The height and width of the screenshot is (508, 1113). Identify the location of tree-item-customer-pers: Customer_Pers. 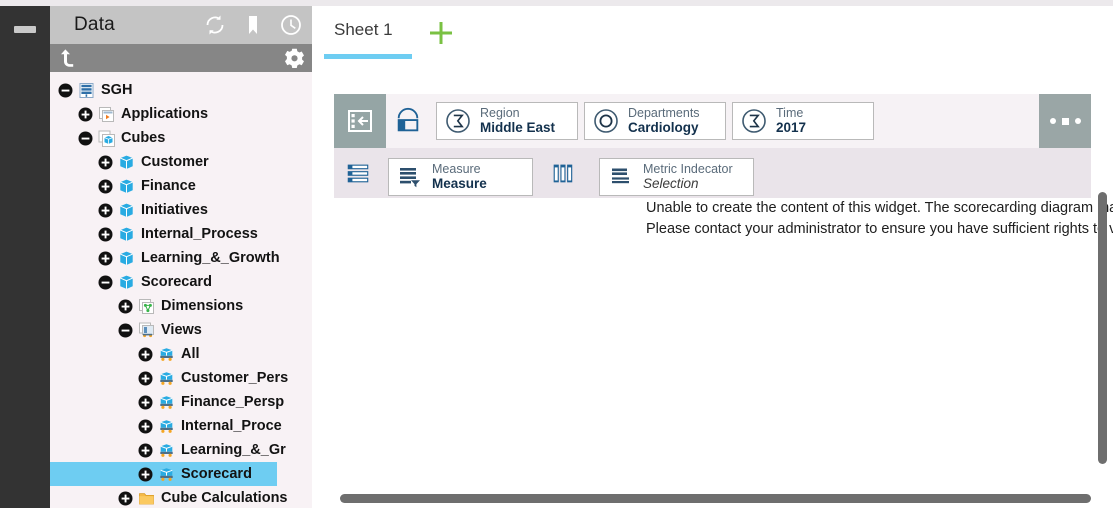
(169, 378).